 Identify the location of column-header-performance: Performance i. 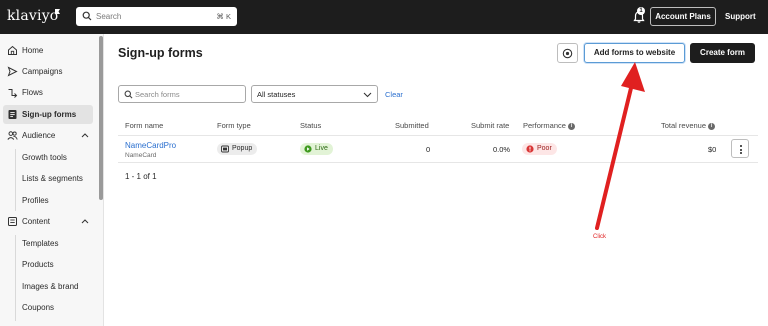
(549, 125).